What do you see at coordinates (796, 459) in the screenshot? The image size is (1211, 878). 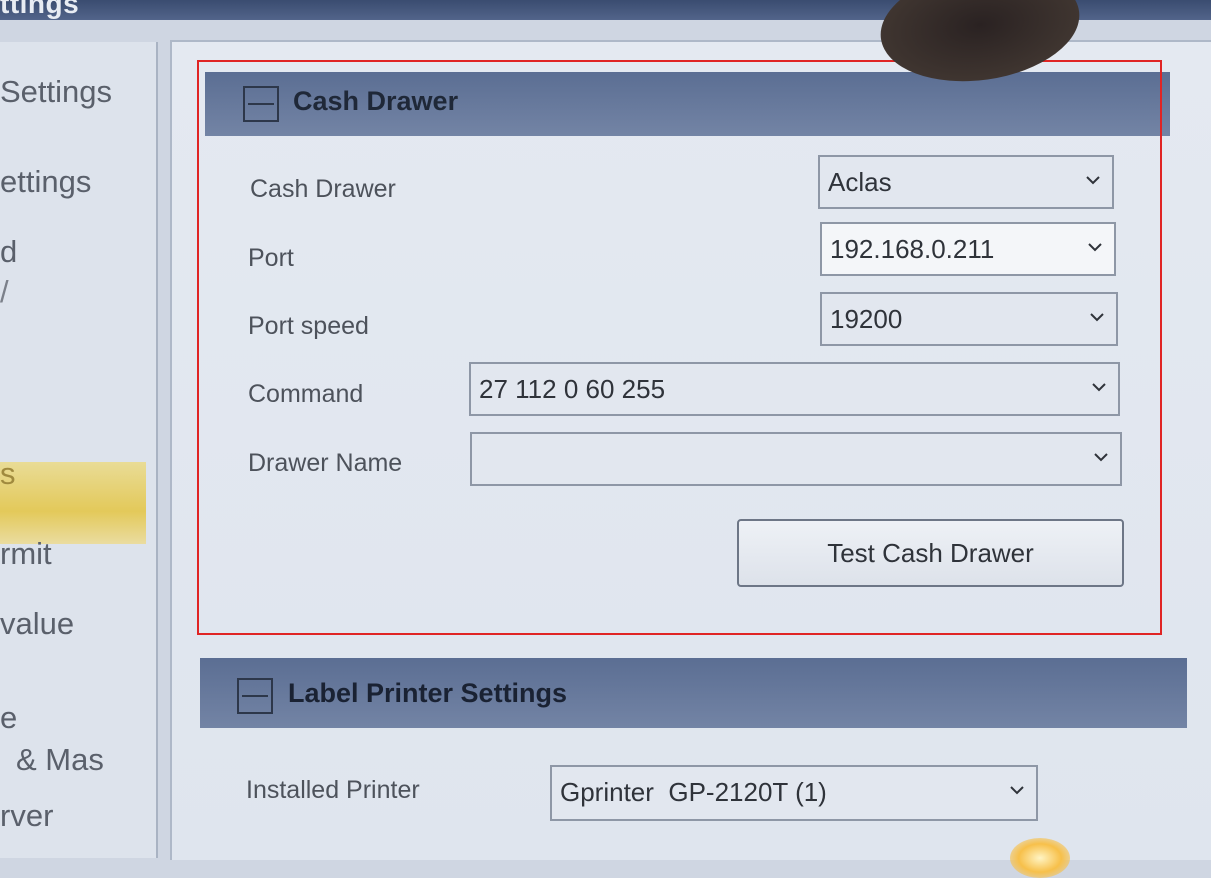 I see `drawer-name-select` at bounding box center [796, 459].